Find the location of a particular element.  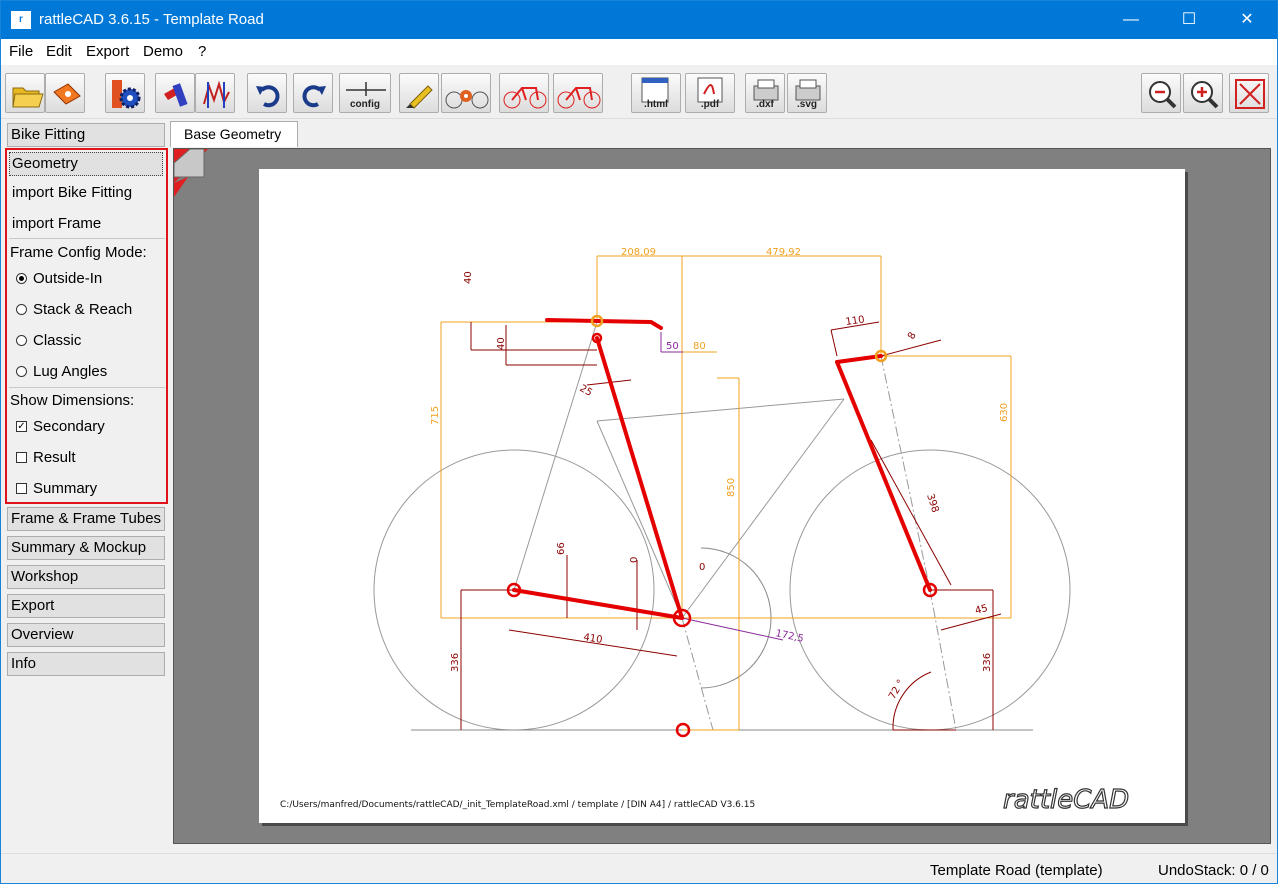

pencil-button is located at coordinates (419, 93).